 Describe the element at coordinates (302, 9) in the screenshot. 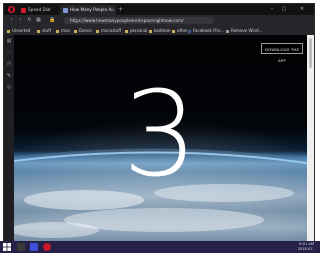

I see `close-window-icon: ✕` at that location.